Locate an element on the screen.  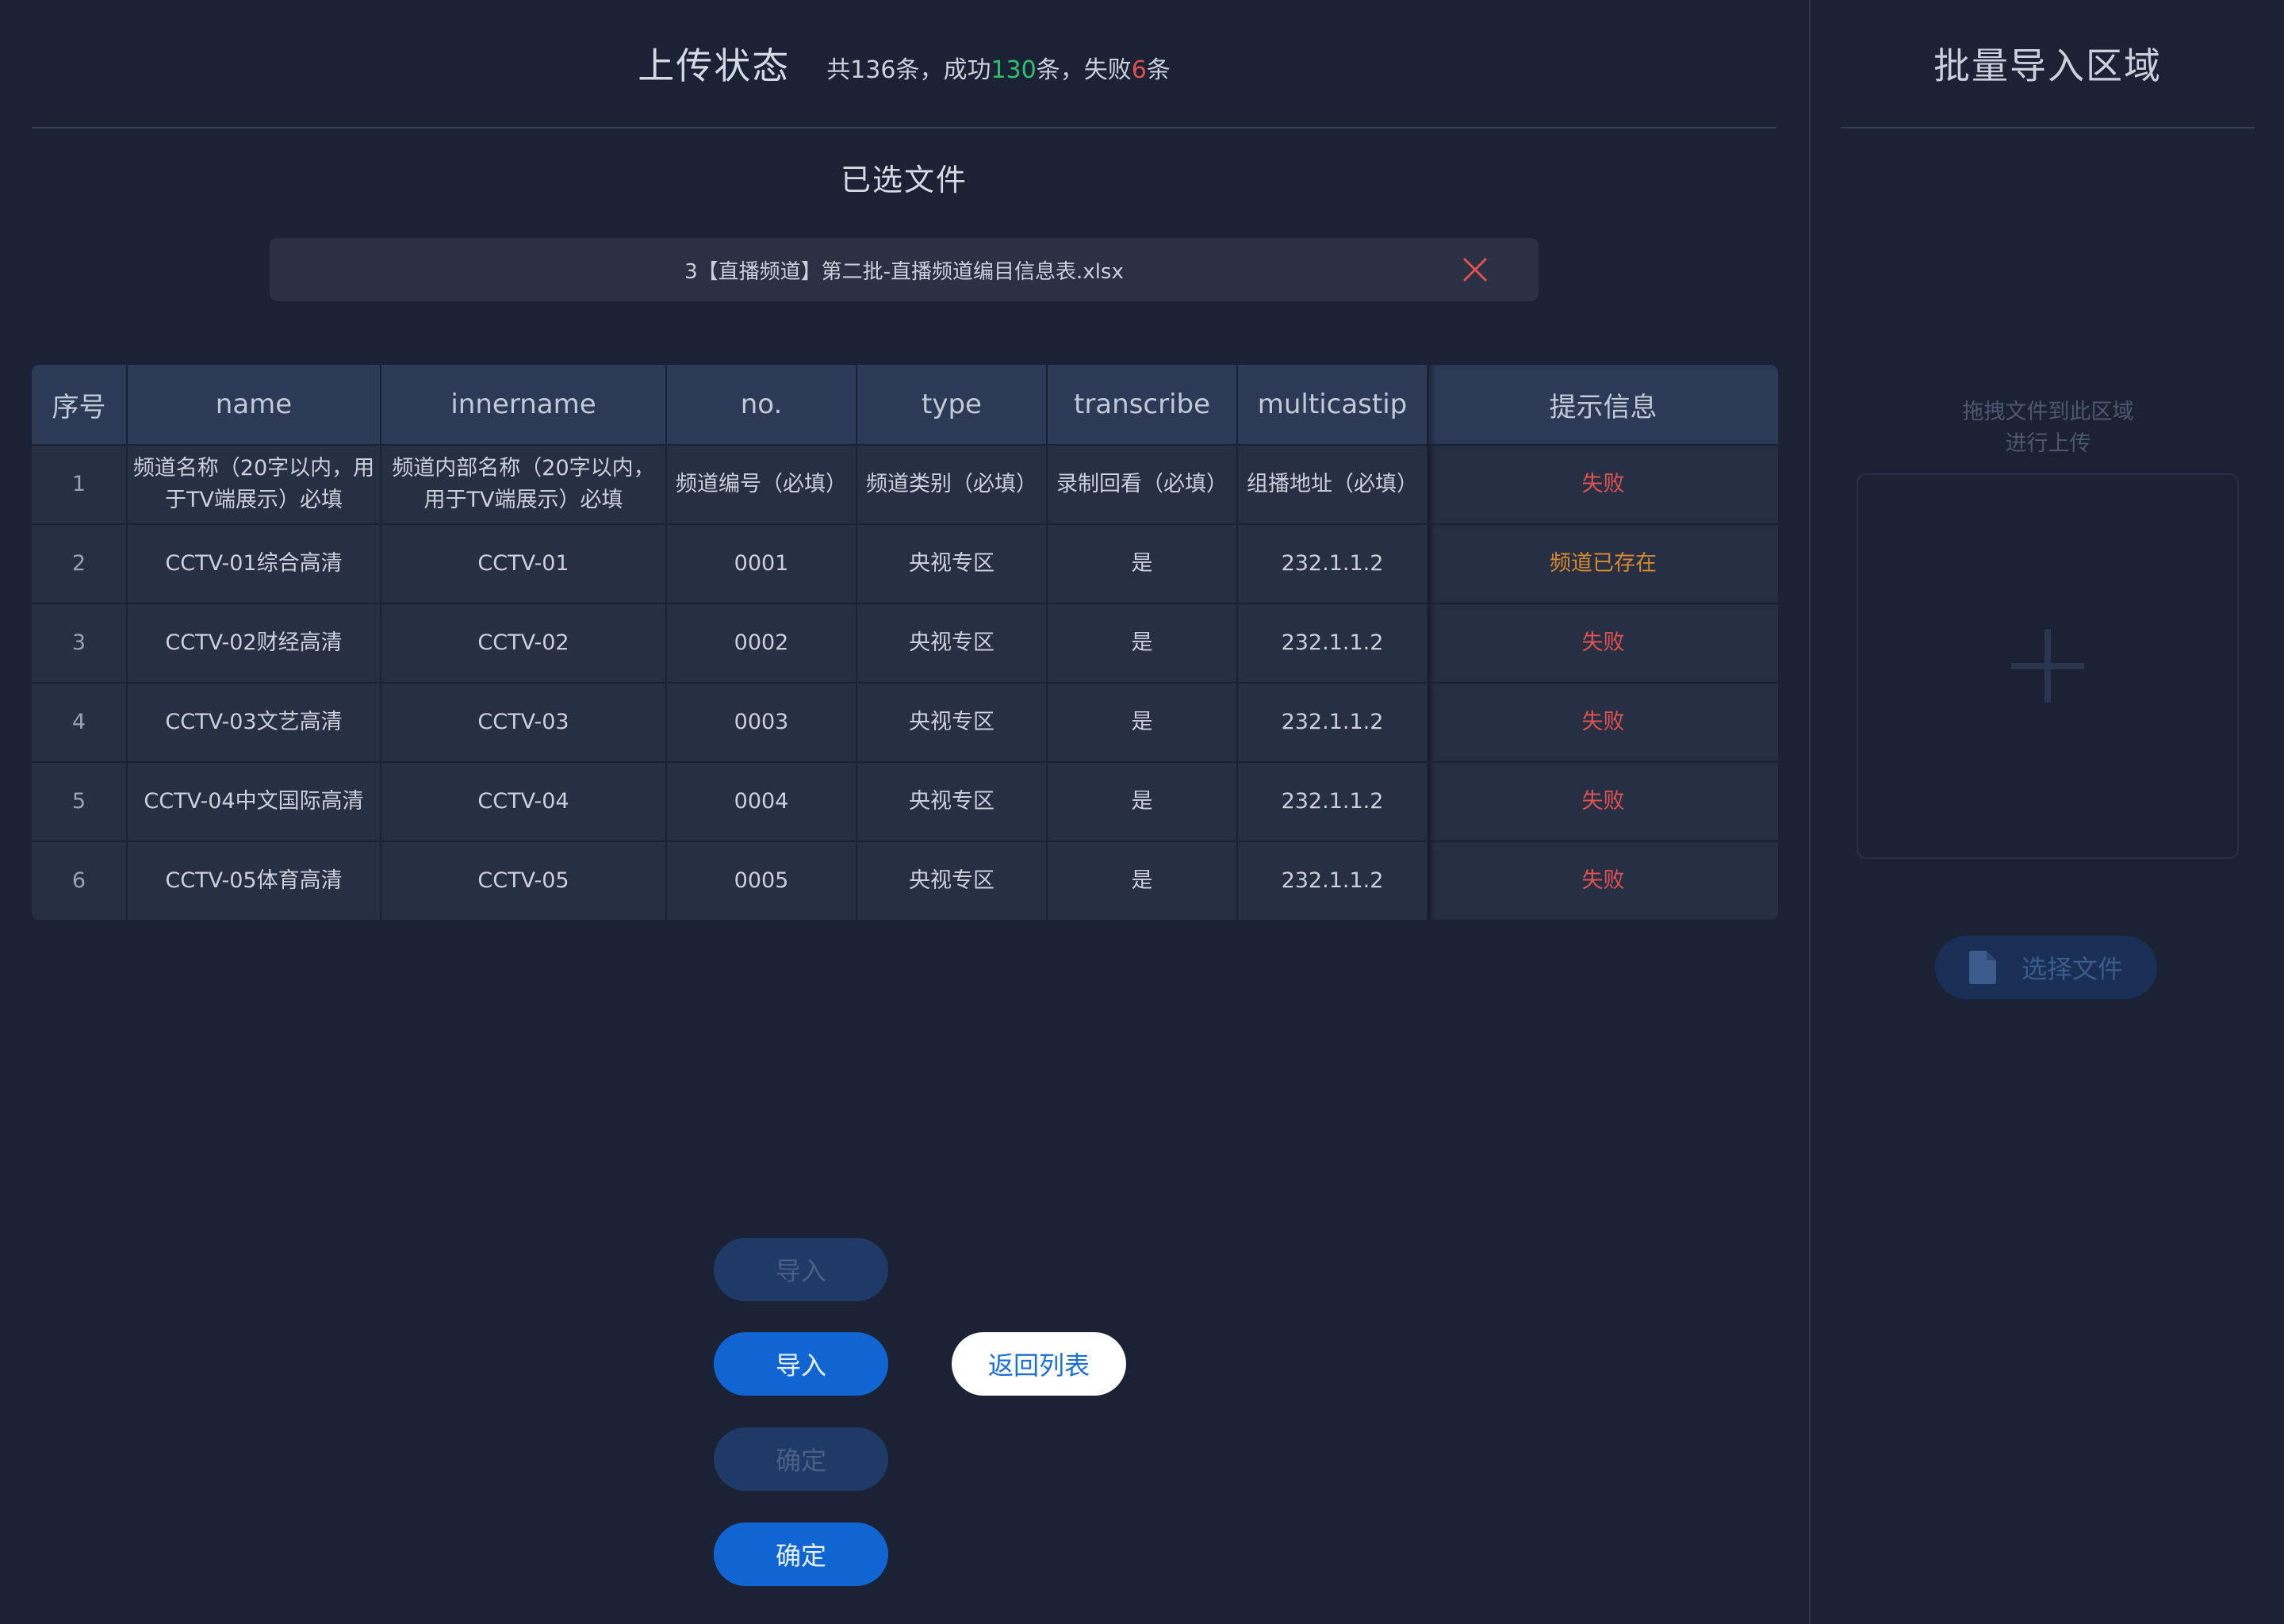
cell-index: 3 is located at coordinates (80, 643).